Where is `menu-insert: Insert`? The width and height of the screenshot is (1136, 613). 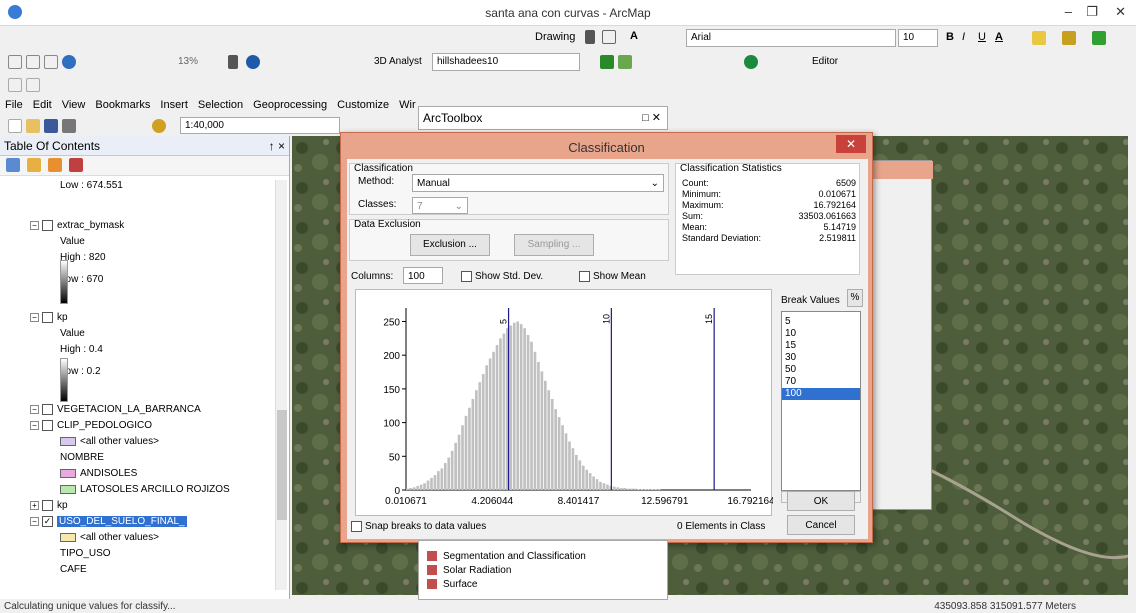 menu-insert: Insert is located at coordinates (174, 105).